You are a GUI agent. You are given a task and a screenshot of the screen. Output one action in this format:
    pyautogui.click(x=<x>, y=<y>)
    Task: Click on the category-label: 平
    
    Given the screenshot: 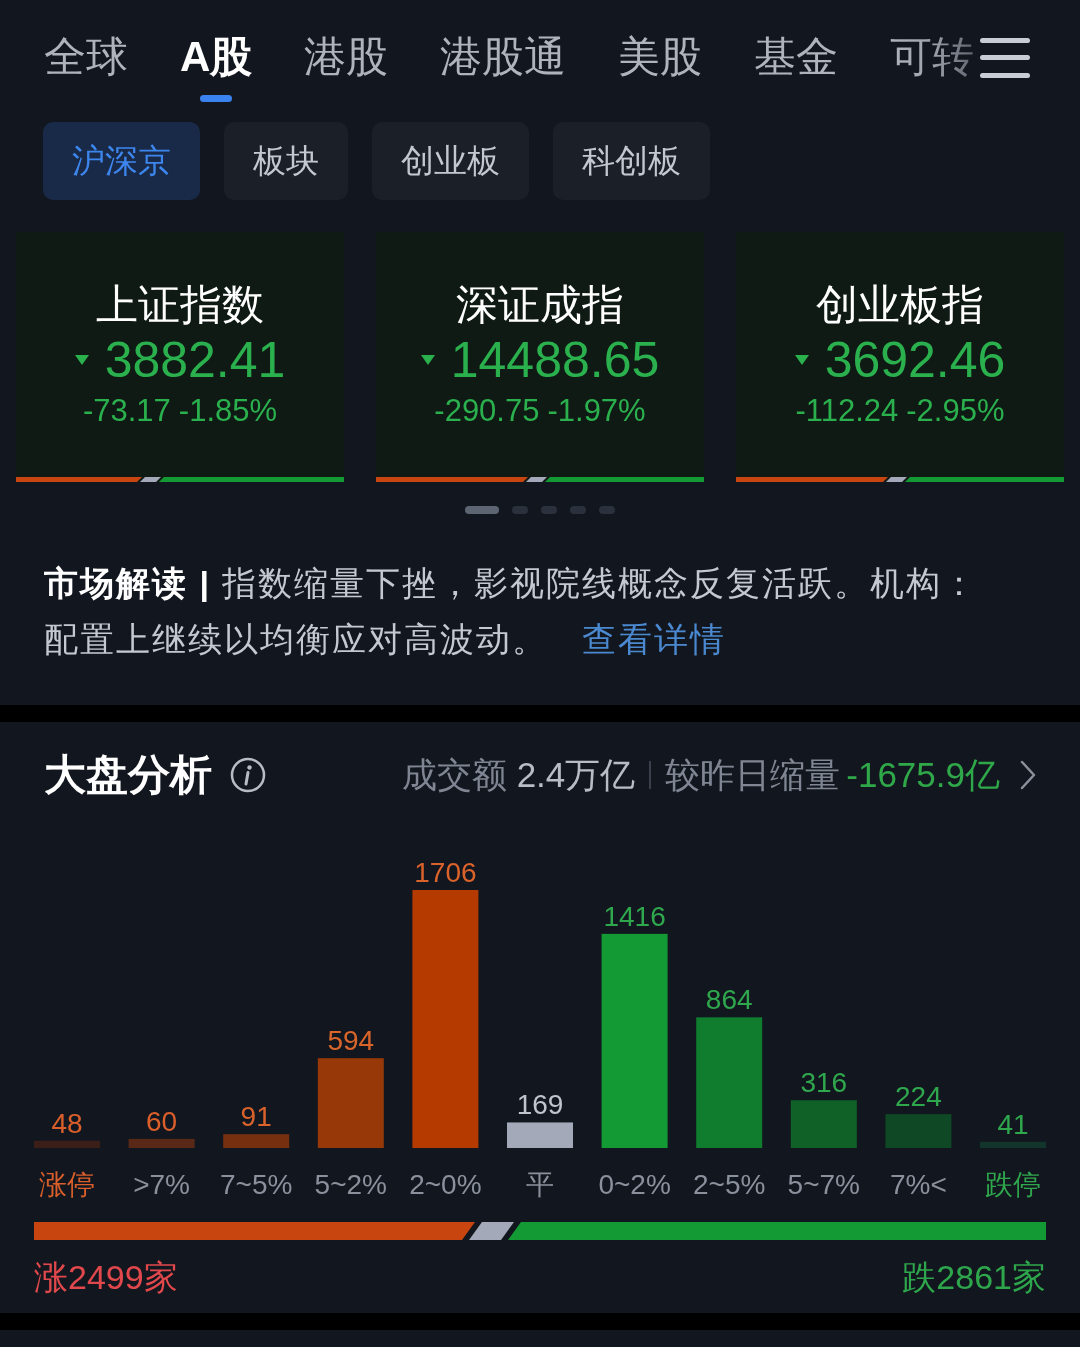 What is the action you would take?
    pyautogui.click(x=540, y=1184)
    